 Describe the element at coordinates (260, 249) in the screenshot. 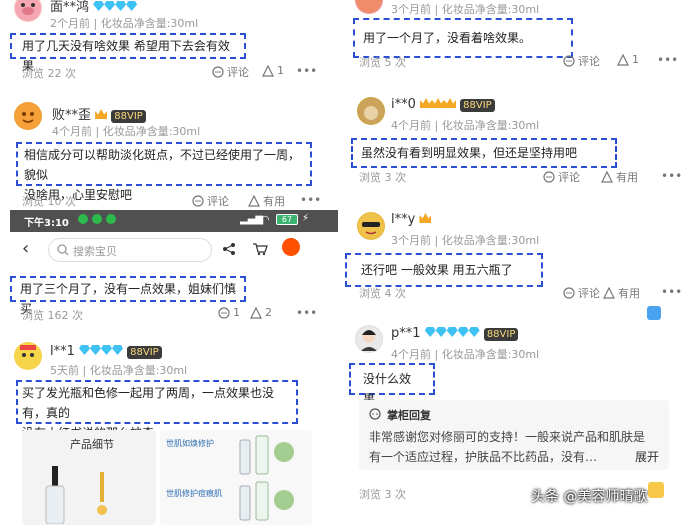

I see `cart-icon` at that location.